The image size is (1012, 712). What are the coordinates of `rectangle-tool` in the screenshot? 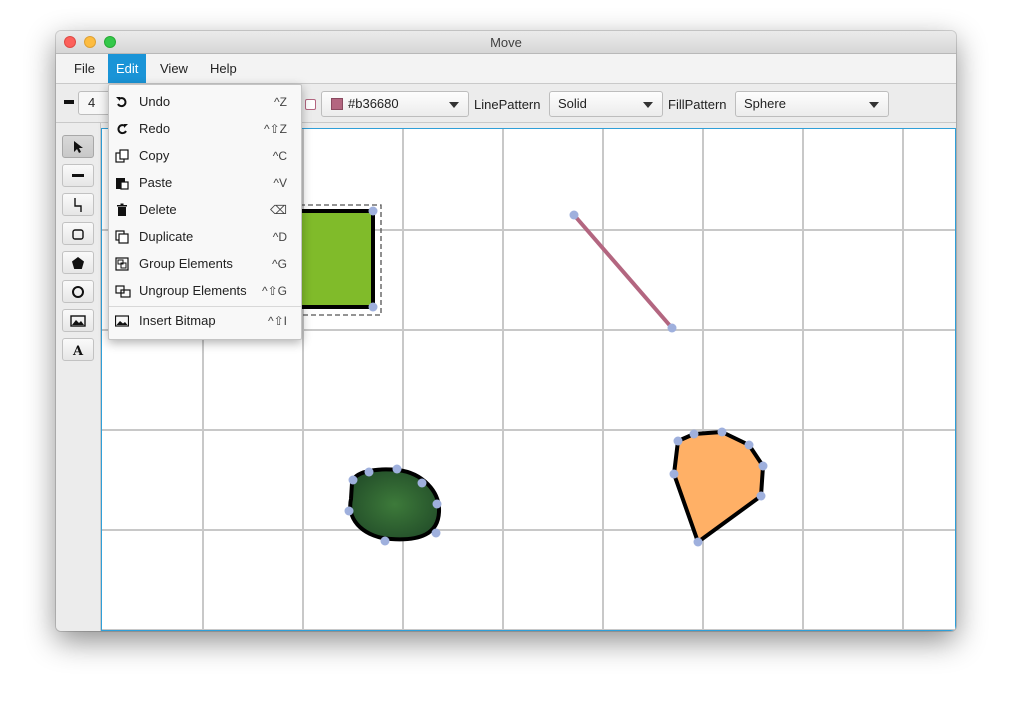 It's located at (78, 233).